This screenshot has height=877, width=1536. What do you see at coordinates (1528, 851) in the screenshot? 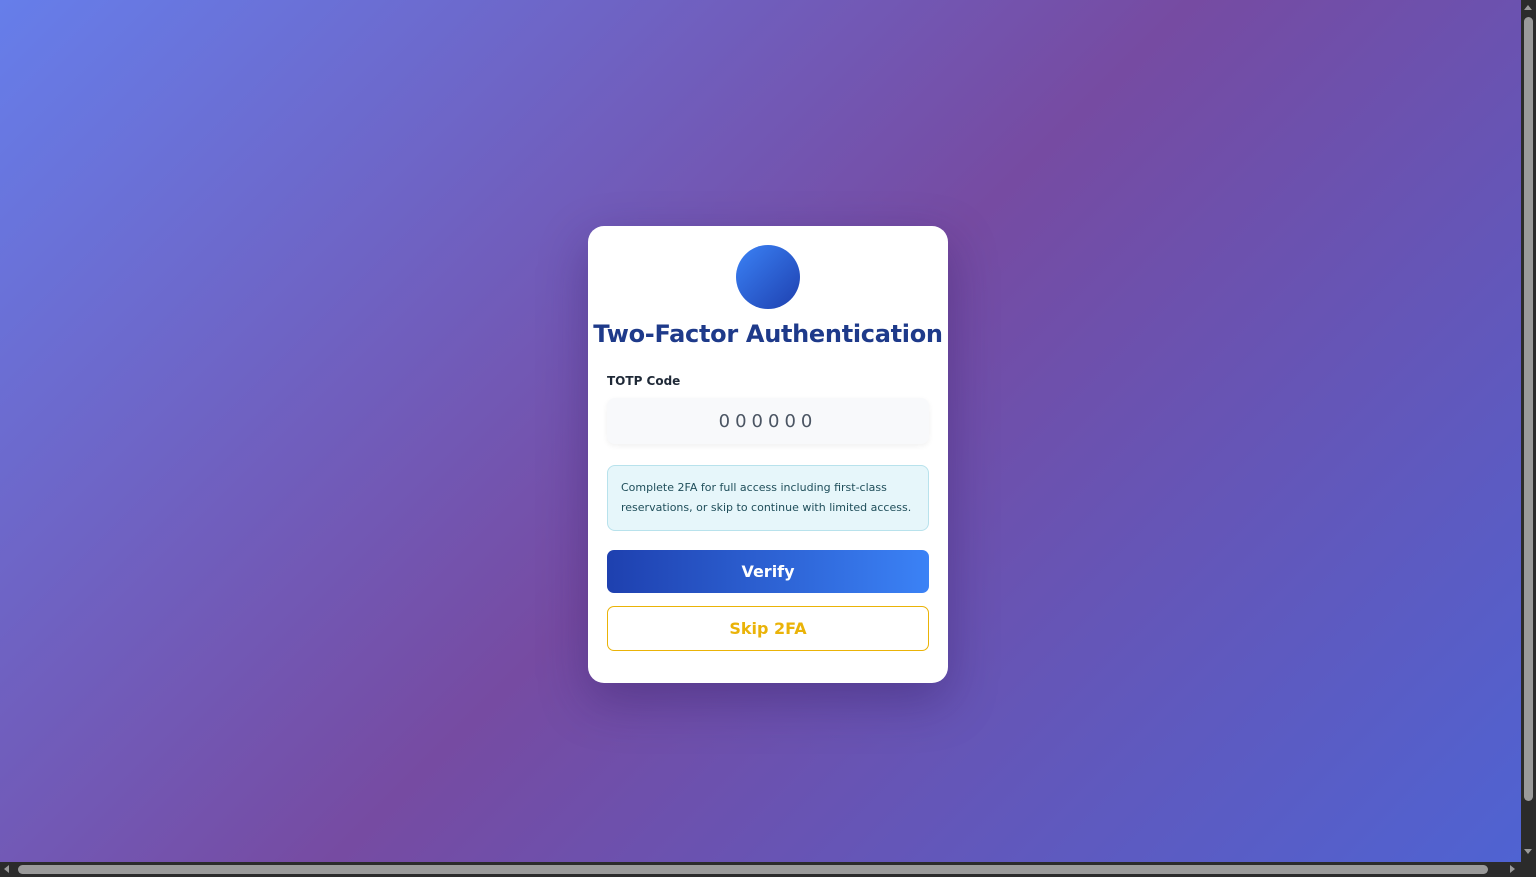
I see `scroll-down-arrow-icon` at bounding box center [1528, 851].